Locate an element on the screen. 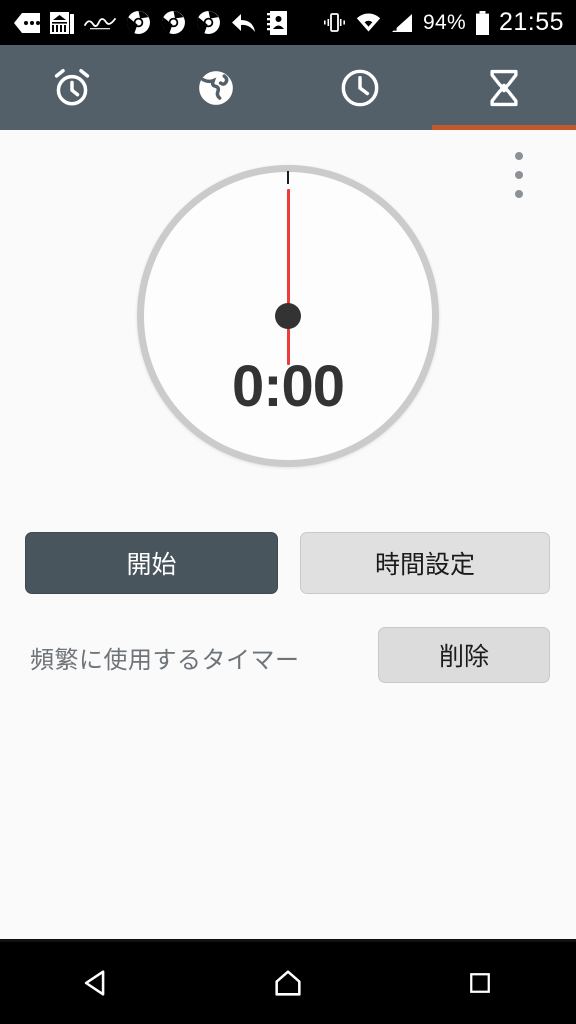 The width and height of the screenshot is (576, 1024). tab-bar is located at coordinates (288, 87).